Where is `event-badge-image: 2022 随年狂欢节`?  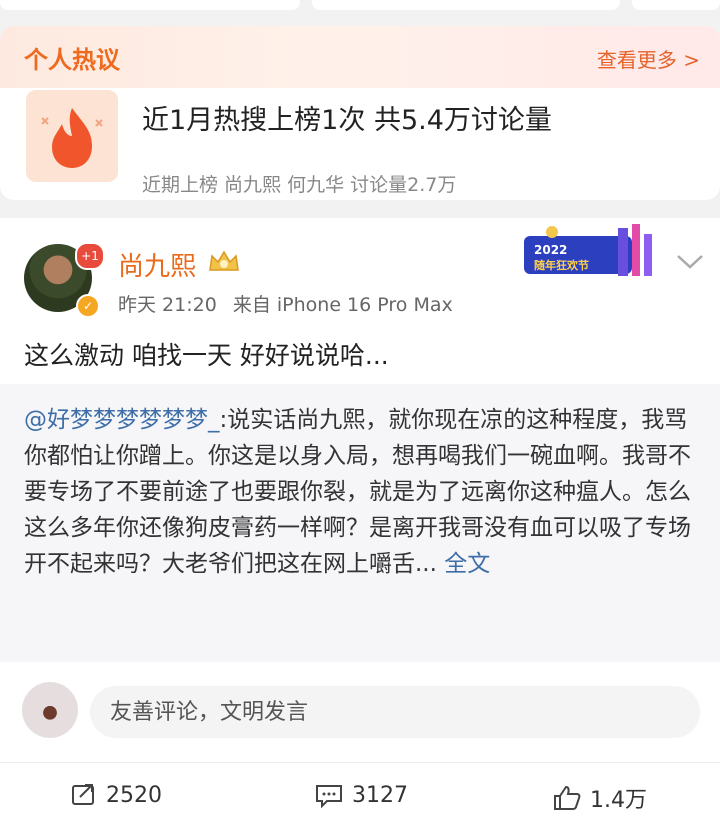
event-badge-image: 2022 随年狂欢节 is located at coordinates (588, 250).